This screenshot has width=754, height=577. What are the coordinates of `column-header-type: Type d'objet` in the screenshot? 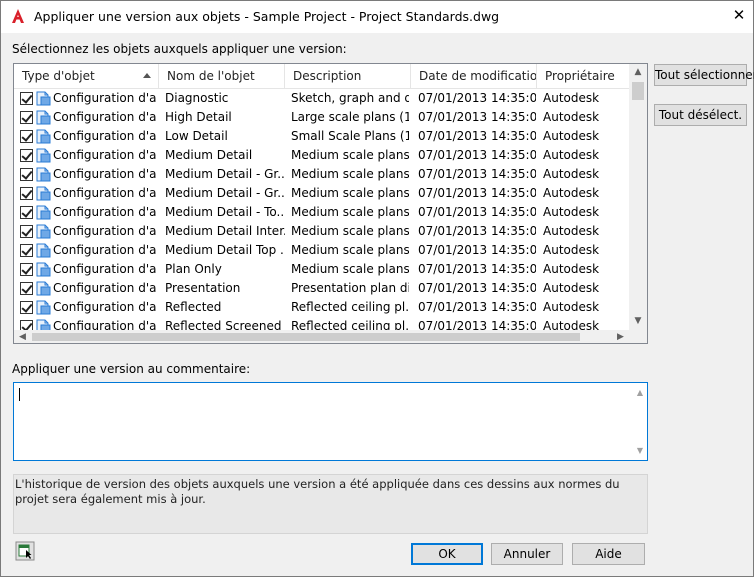 It's located at (86, 76).